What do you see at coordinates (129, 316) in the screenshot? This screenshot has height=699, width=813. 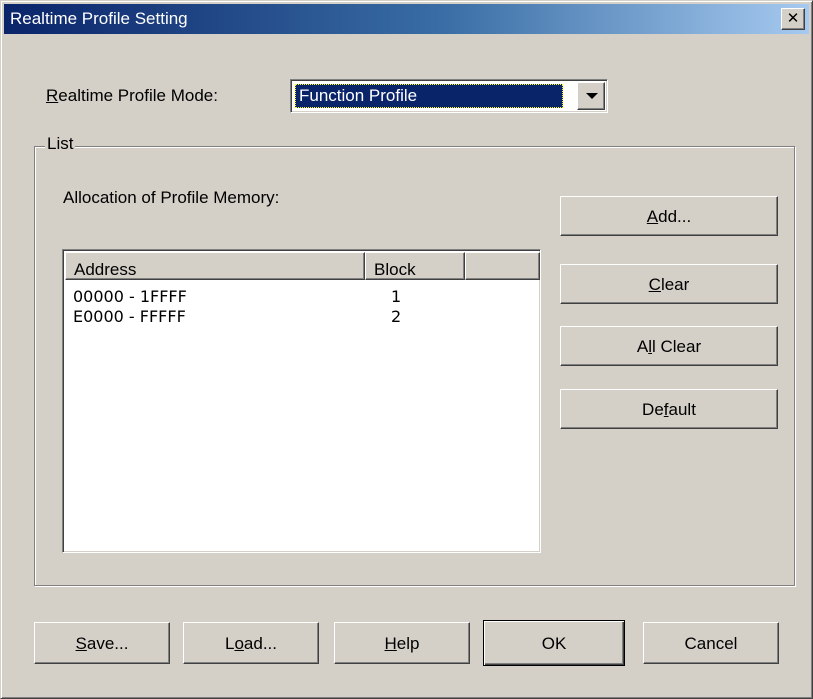 I see `address-cell: E0000 - FFFFF` at bounding box center [129, 316].